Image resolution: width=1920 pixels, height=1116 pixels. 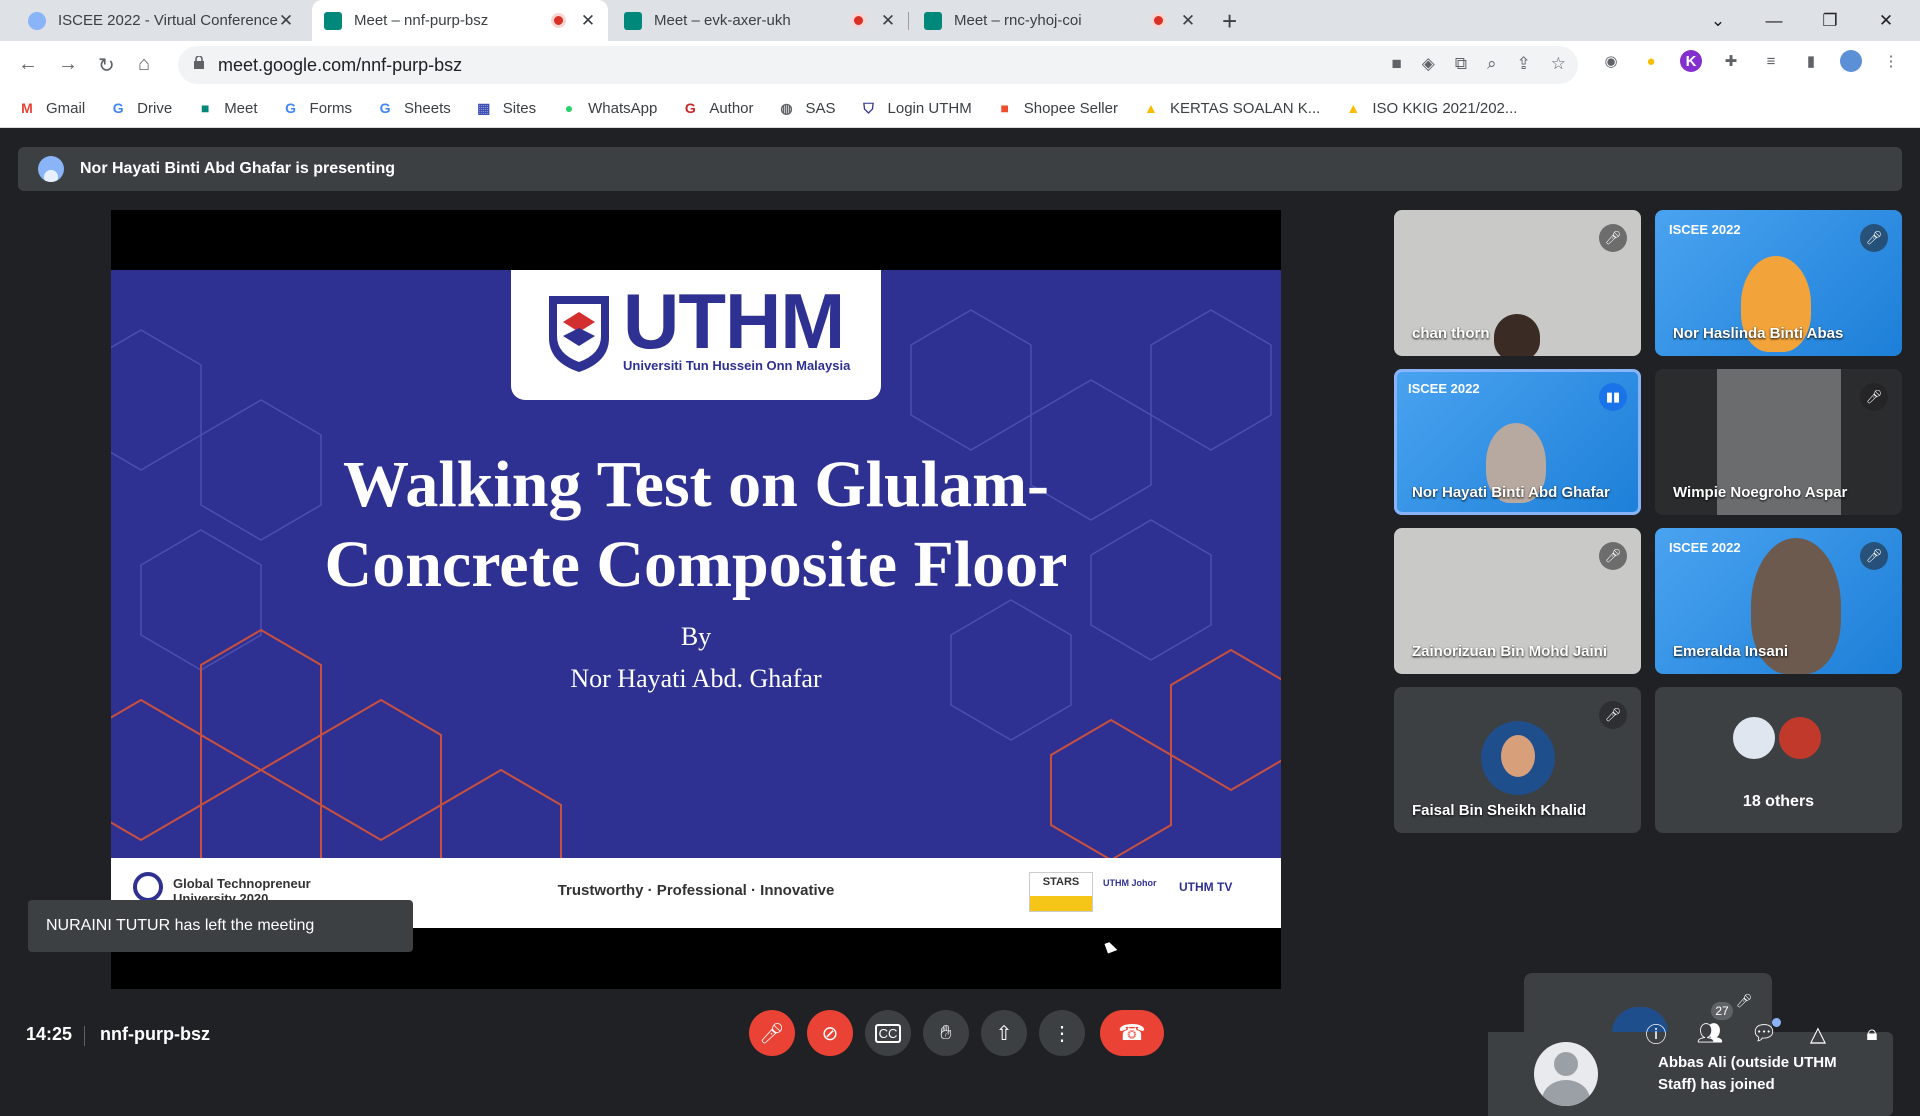 What do you see at coordinates (1611, 61) in the screenshot?
I see `owl-extension-icon: ◉` at bounding box center [1611, 61].